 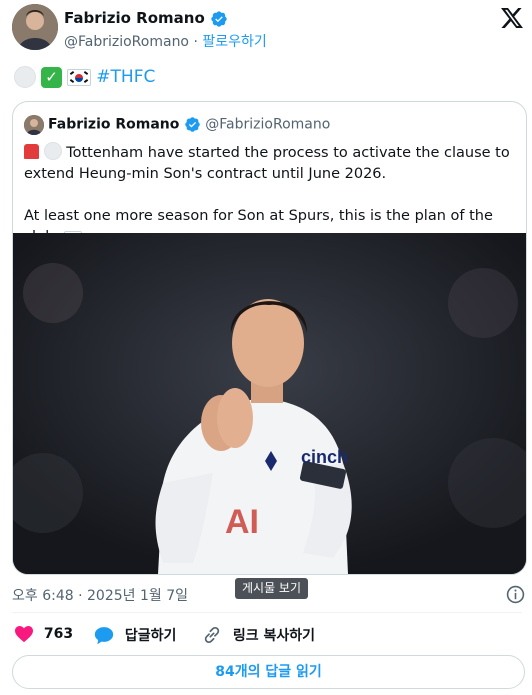 I want to click on reply-bubble-icon, so click(x=104, y=635).